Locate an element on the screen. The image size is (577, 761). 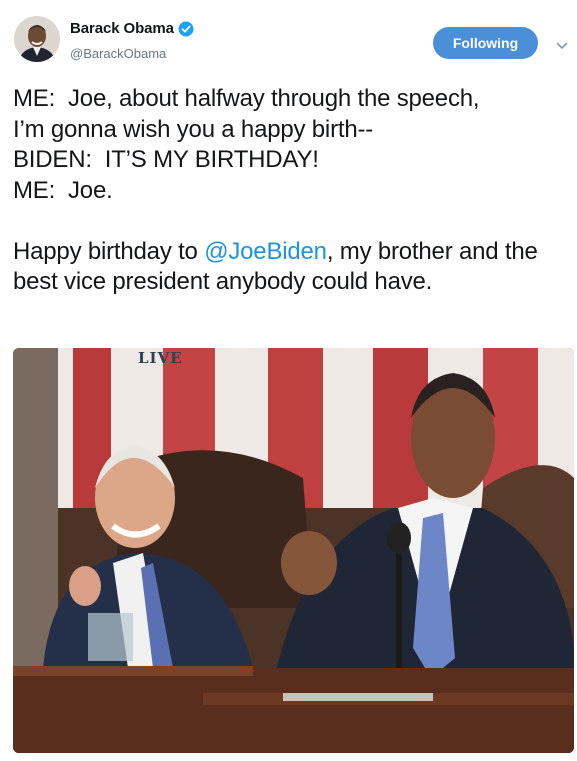
author-name-row: Barack Obama is located at coordinates (132, 28).